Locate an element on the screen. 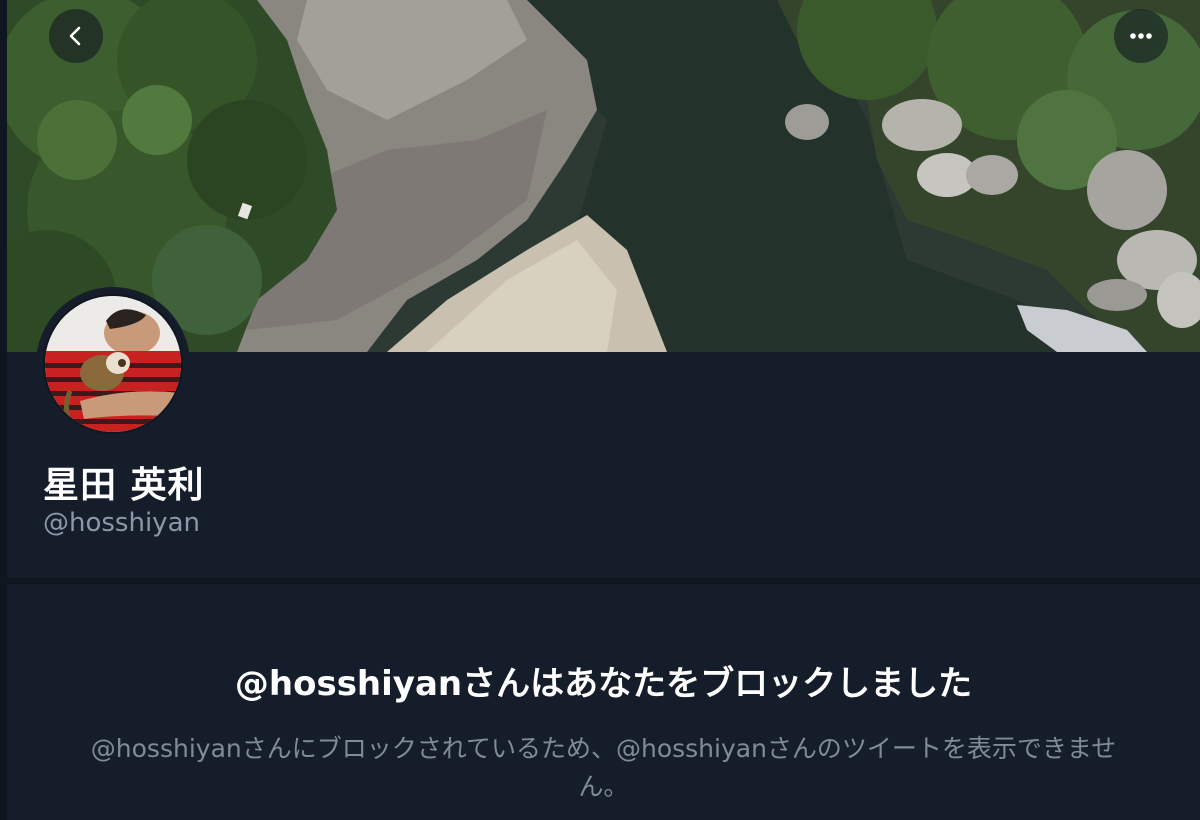  profile-handle: @hosshiyan is located at coordinates (121, 523).